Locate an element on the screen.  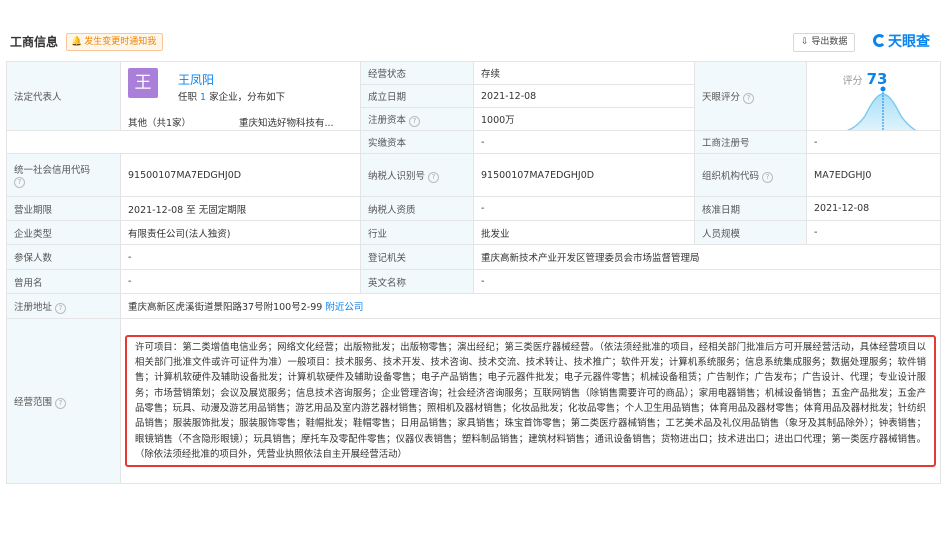
notify-label: 发生变更时通知我 is located at coordinates (120, 42).